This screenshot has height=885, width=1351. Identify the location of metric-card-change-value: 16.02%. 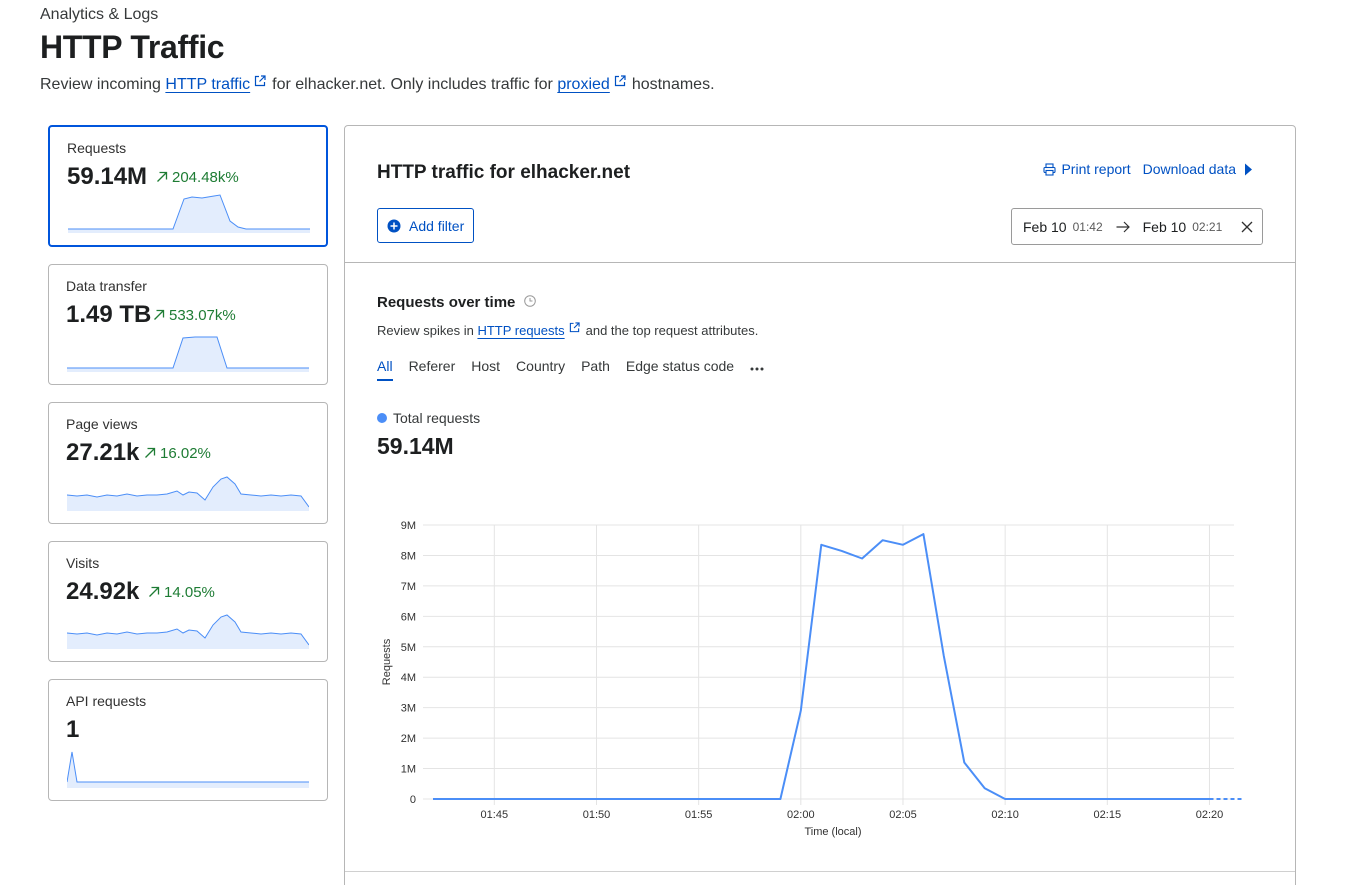
(185, 453).